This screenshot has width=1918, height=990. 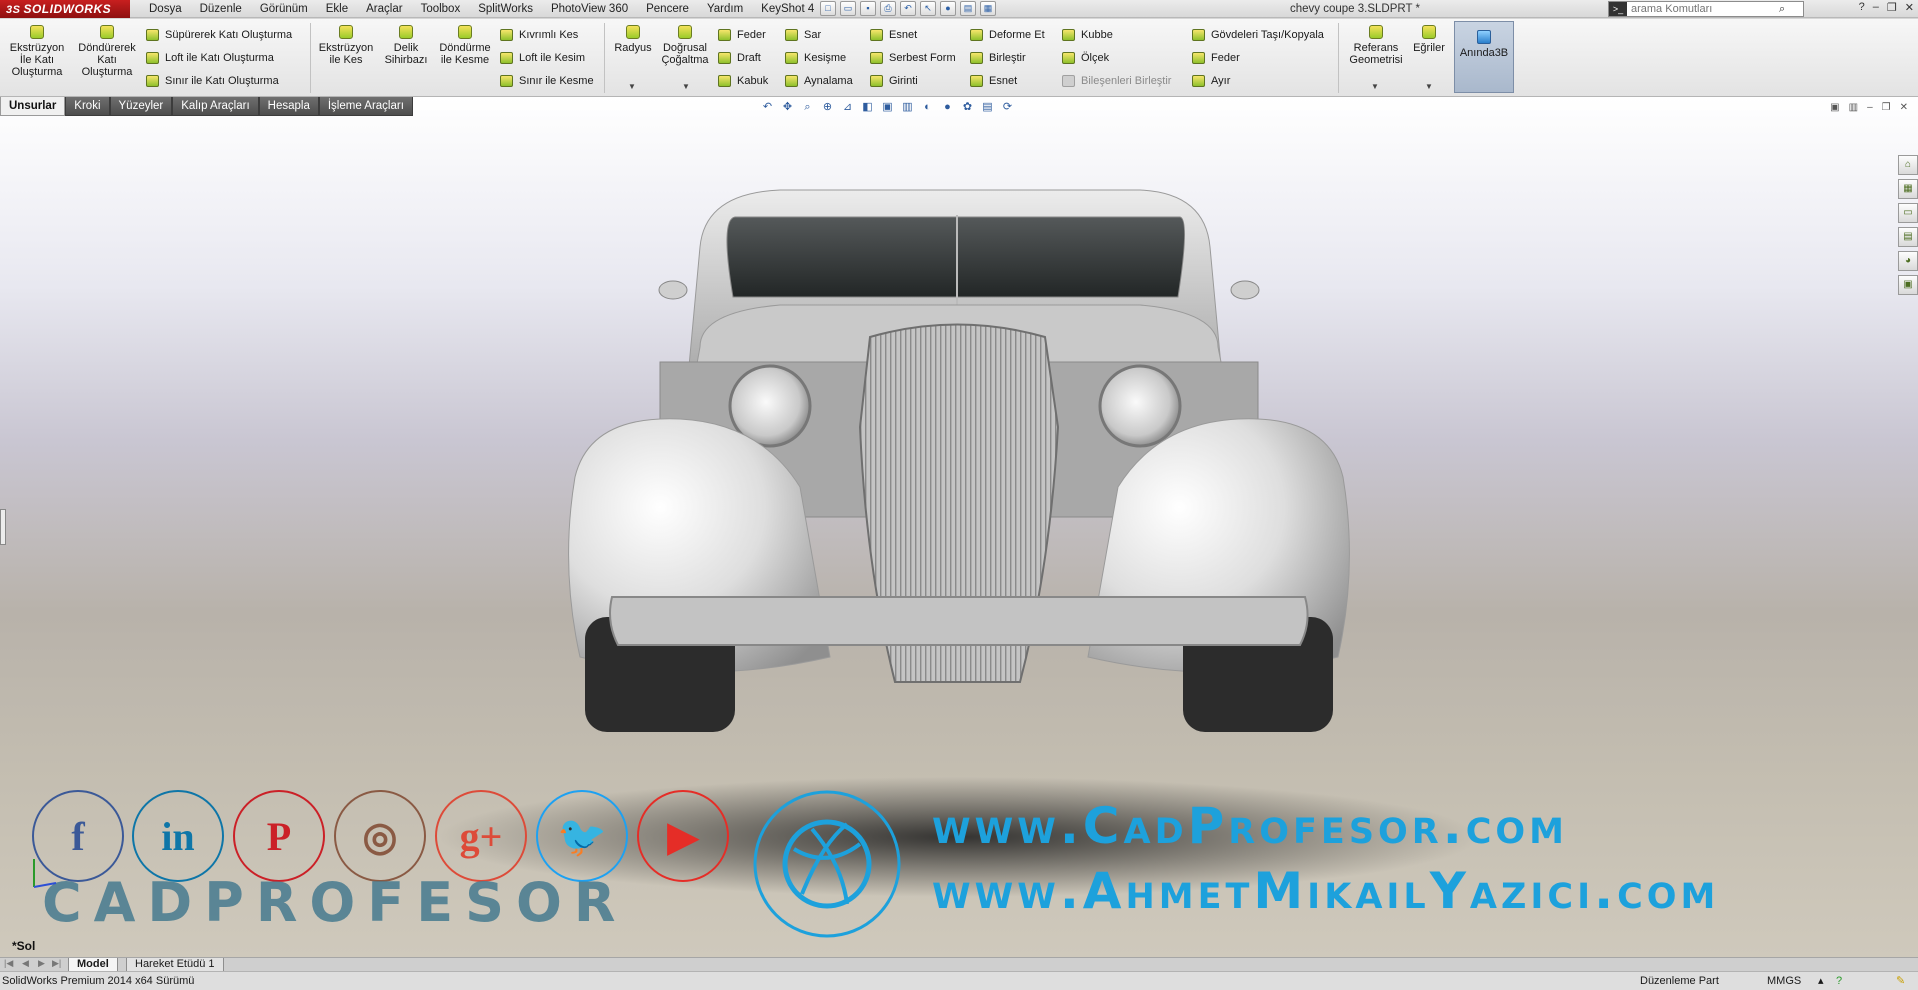 What do you see at coordinates (481, 836) in the screenshot?
I see `googleplus-icon: g+` at bounding box center [481, 836].